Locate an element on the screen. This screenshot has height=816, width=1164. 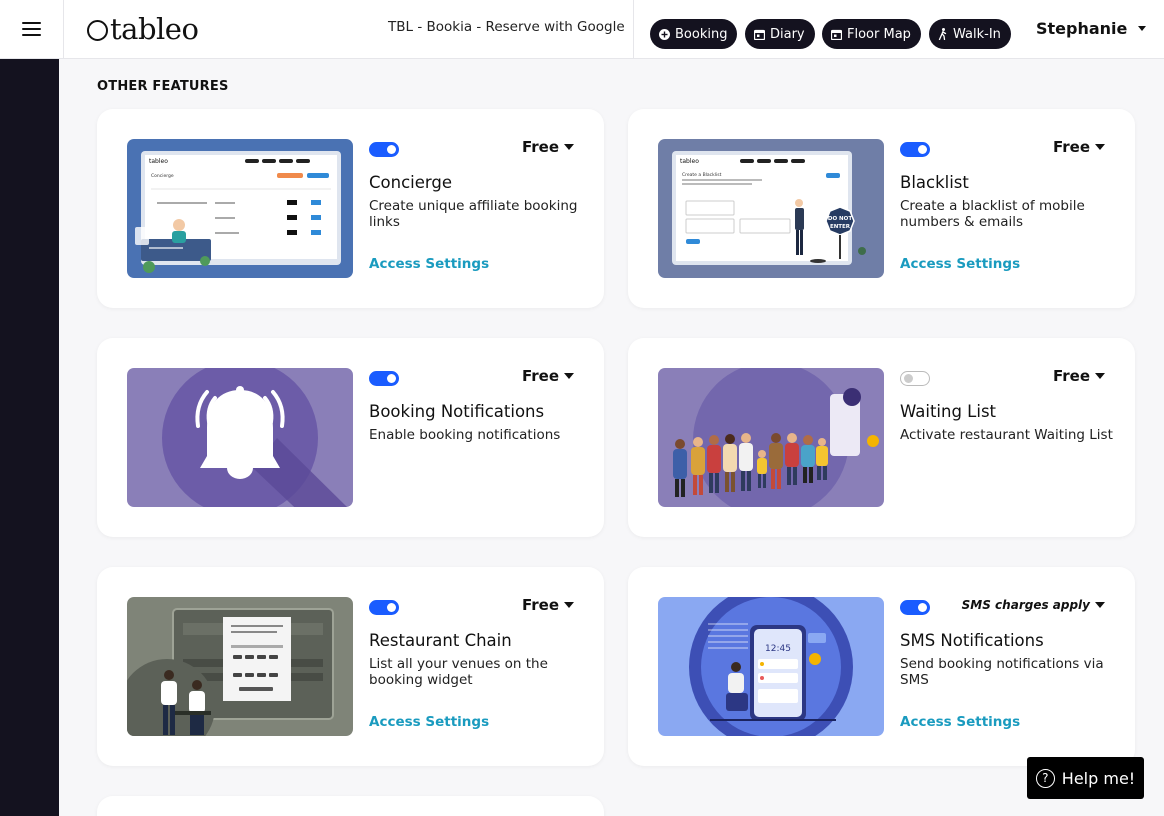
sms-notifications-price-dropdown: SMS charges apply is located at coordinates (1033, 605).